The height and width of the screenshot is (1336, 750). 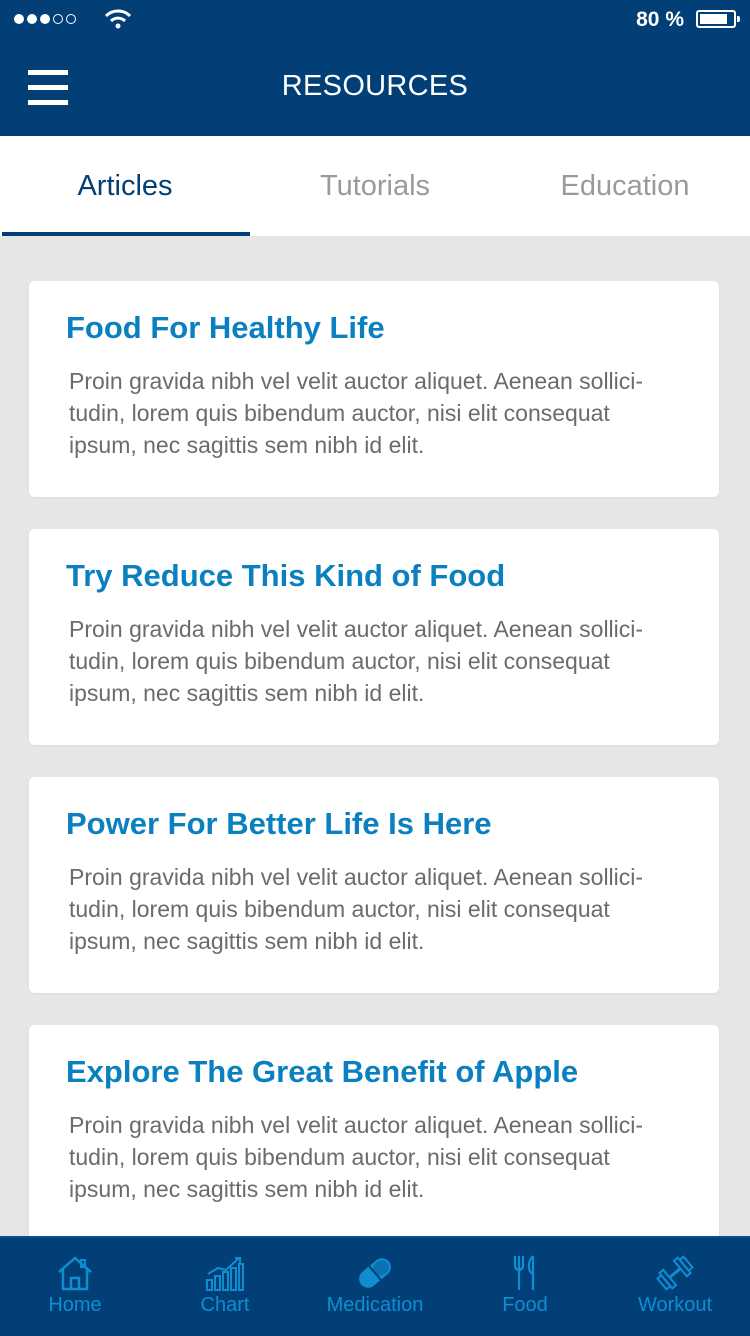 What do you see at coordinates (660, 19) in the screenshot?
I see `battery-percentage: 80 %` at bounding box center [660, 19].